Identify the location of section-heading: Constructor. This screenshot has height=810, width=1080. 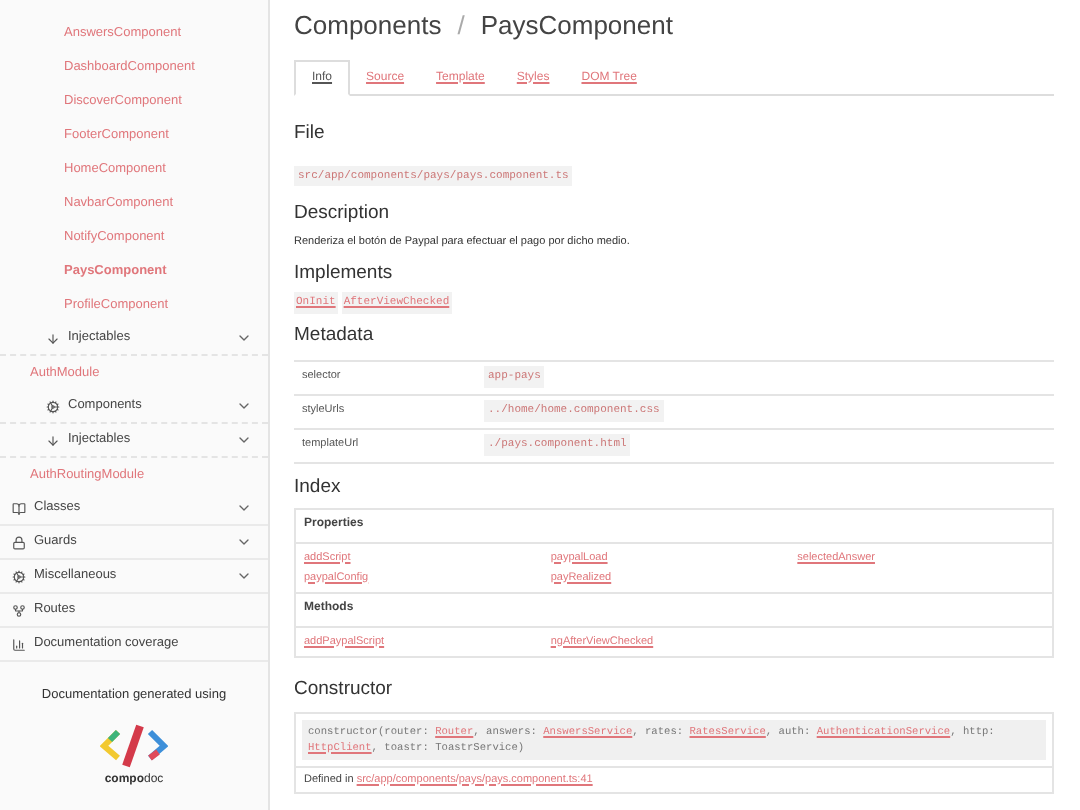
(344, 689).